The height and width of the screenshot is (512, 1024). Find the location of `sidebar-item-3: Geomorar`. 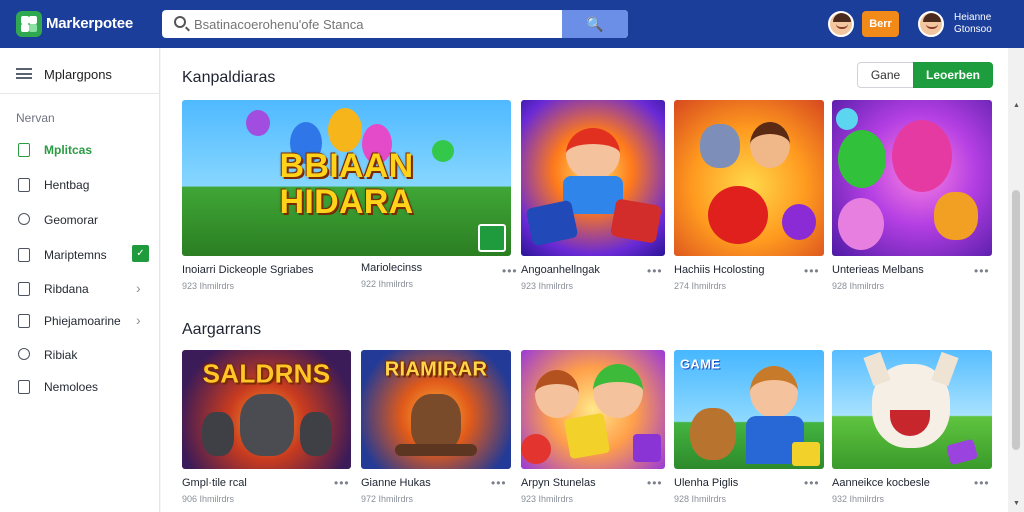

sidebar-item-3: Geomorar is located at coordinates (80, 220).